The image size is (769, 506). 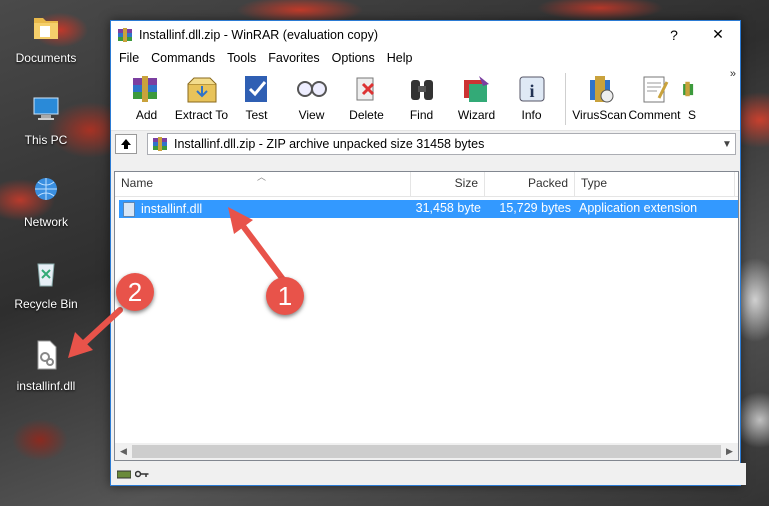 I want to click on annotation-arrows, so click(x=178, y=282).